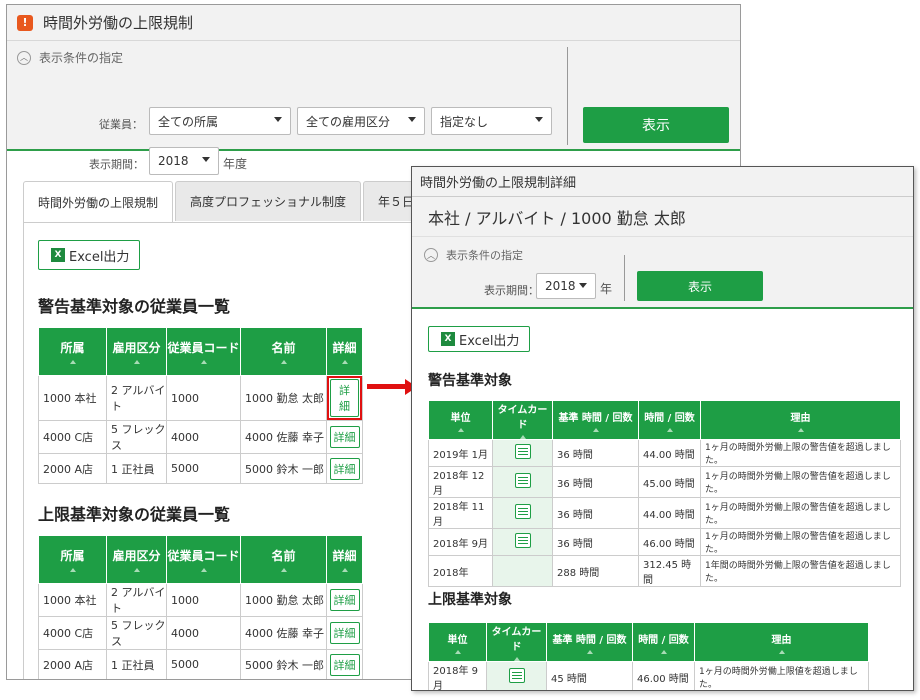  Describe the element at coordinates (188, 121) in the screenshot. I see `affiliation-select-value: 全ての所属` at that location.